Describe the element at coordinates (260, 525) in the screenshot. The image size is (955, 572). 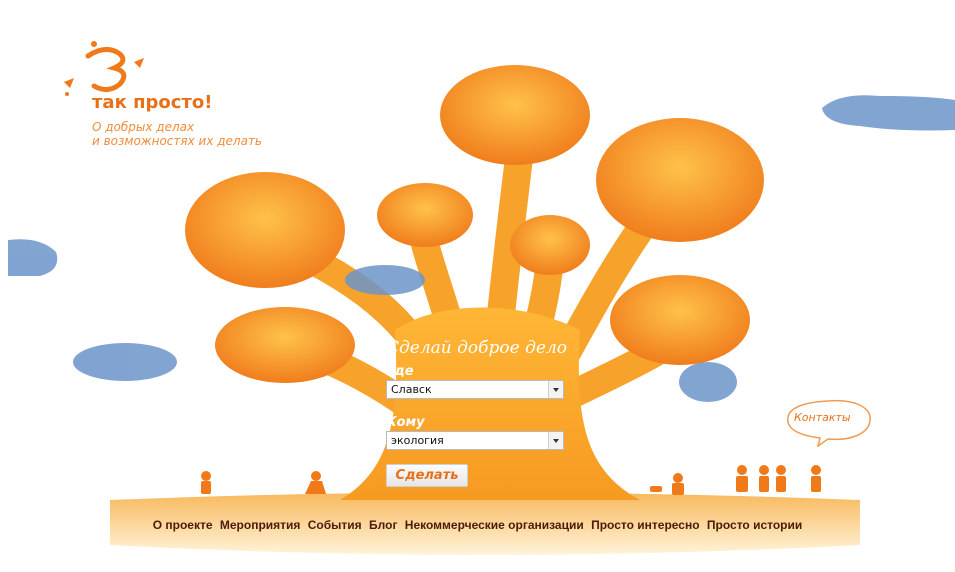
I see `nav-item-events-activities: Мероприятия` at that location.